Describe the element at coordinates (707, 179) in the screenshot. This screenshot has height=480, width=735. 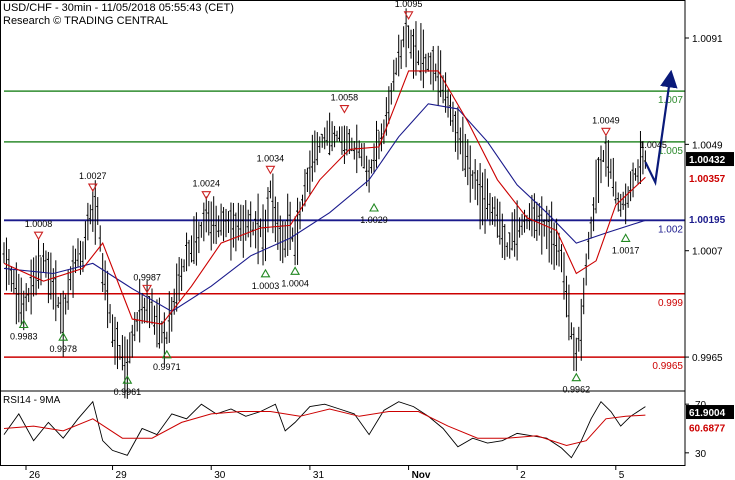
I see `ma-fast-badge-label: 1.00357` at that location.